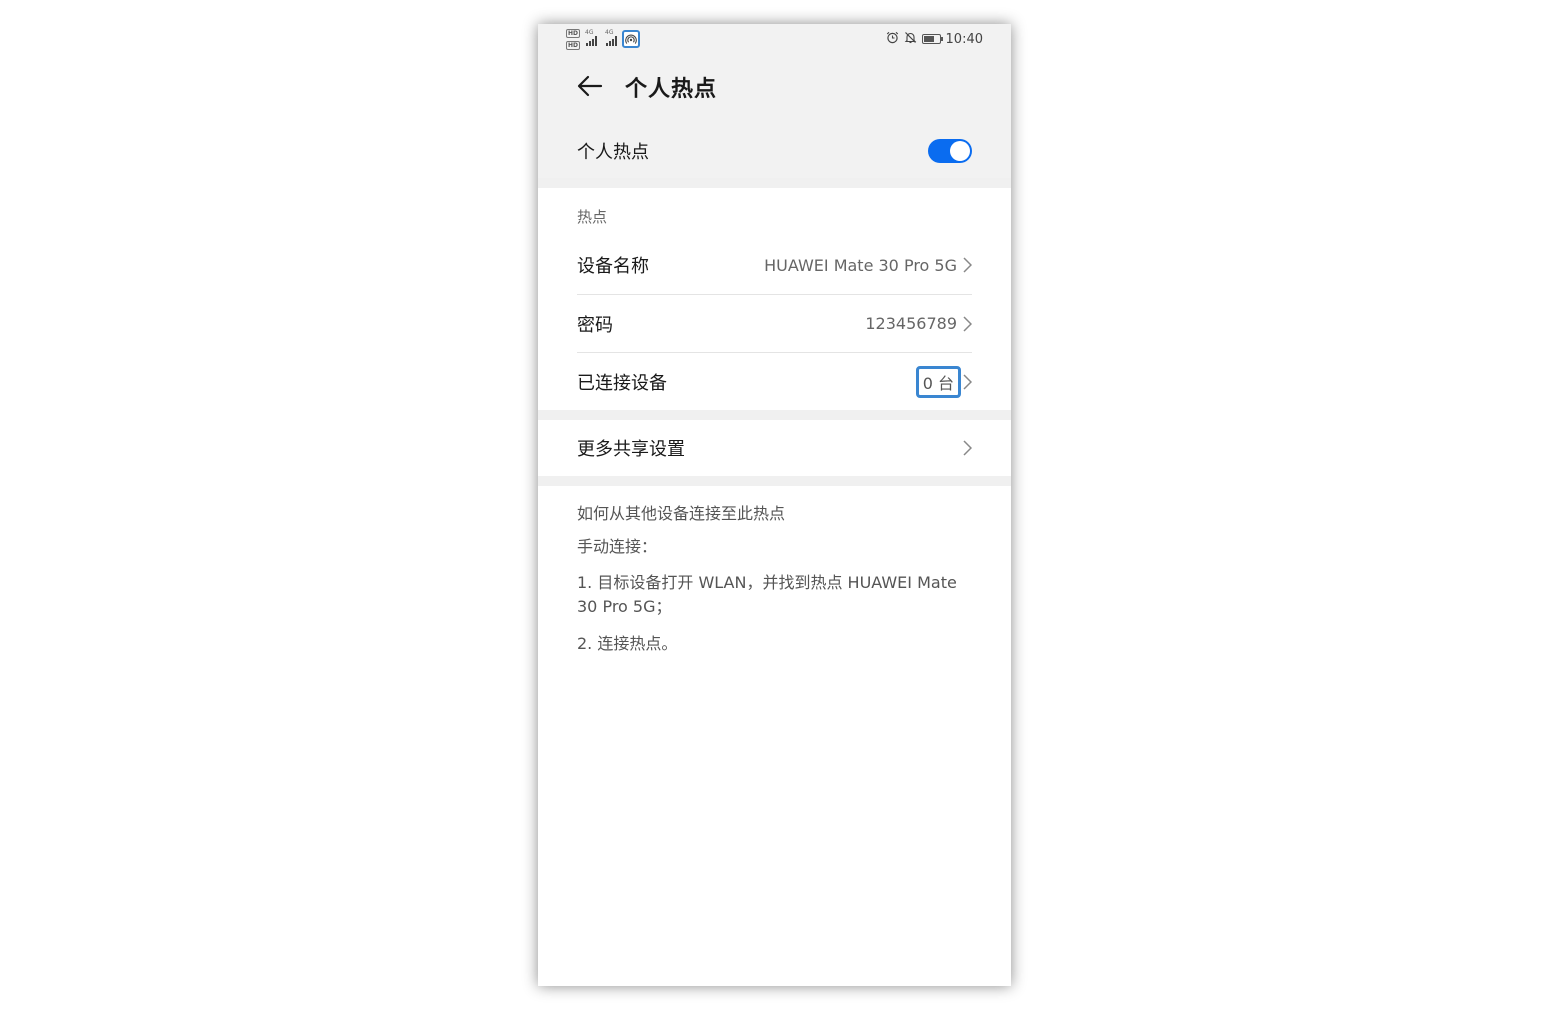  What do you see at coordinates (774, 381) in the screenshot?
I see `connected-devices-row: 已连接设备 0 台` at bounding box center [774, 381].